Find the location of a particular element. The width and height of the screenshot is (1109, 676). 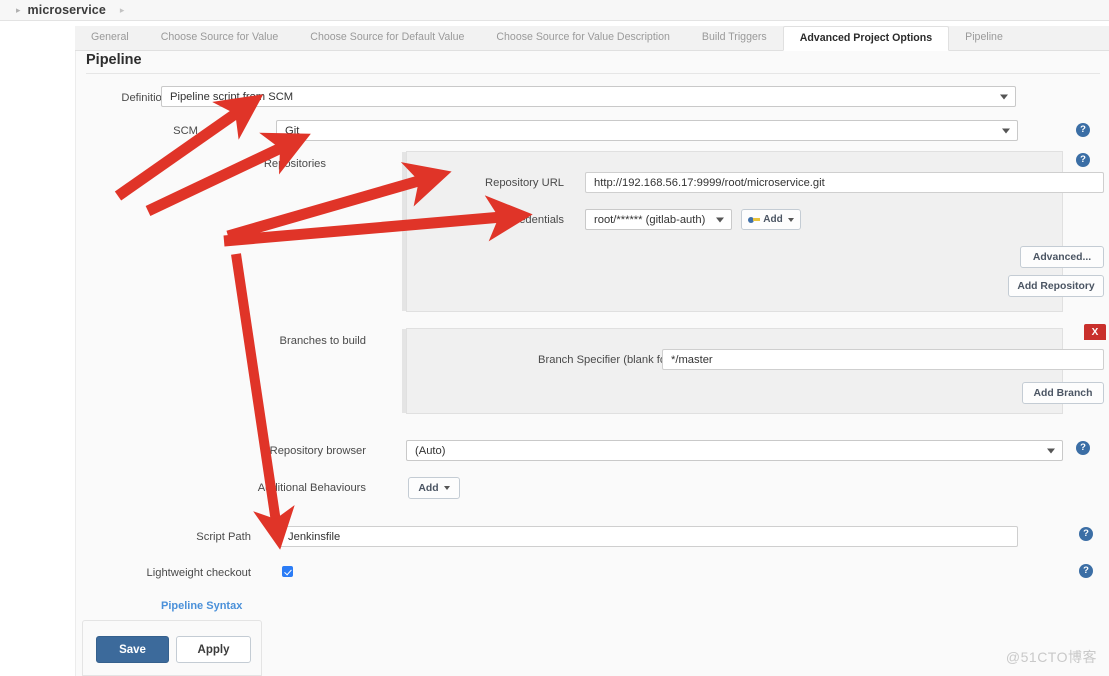

tab-general: General is located at coordinates (110, 37).